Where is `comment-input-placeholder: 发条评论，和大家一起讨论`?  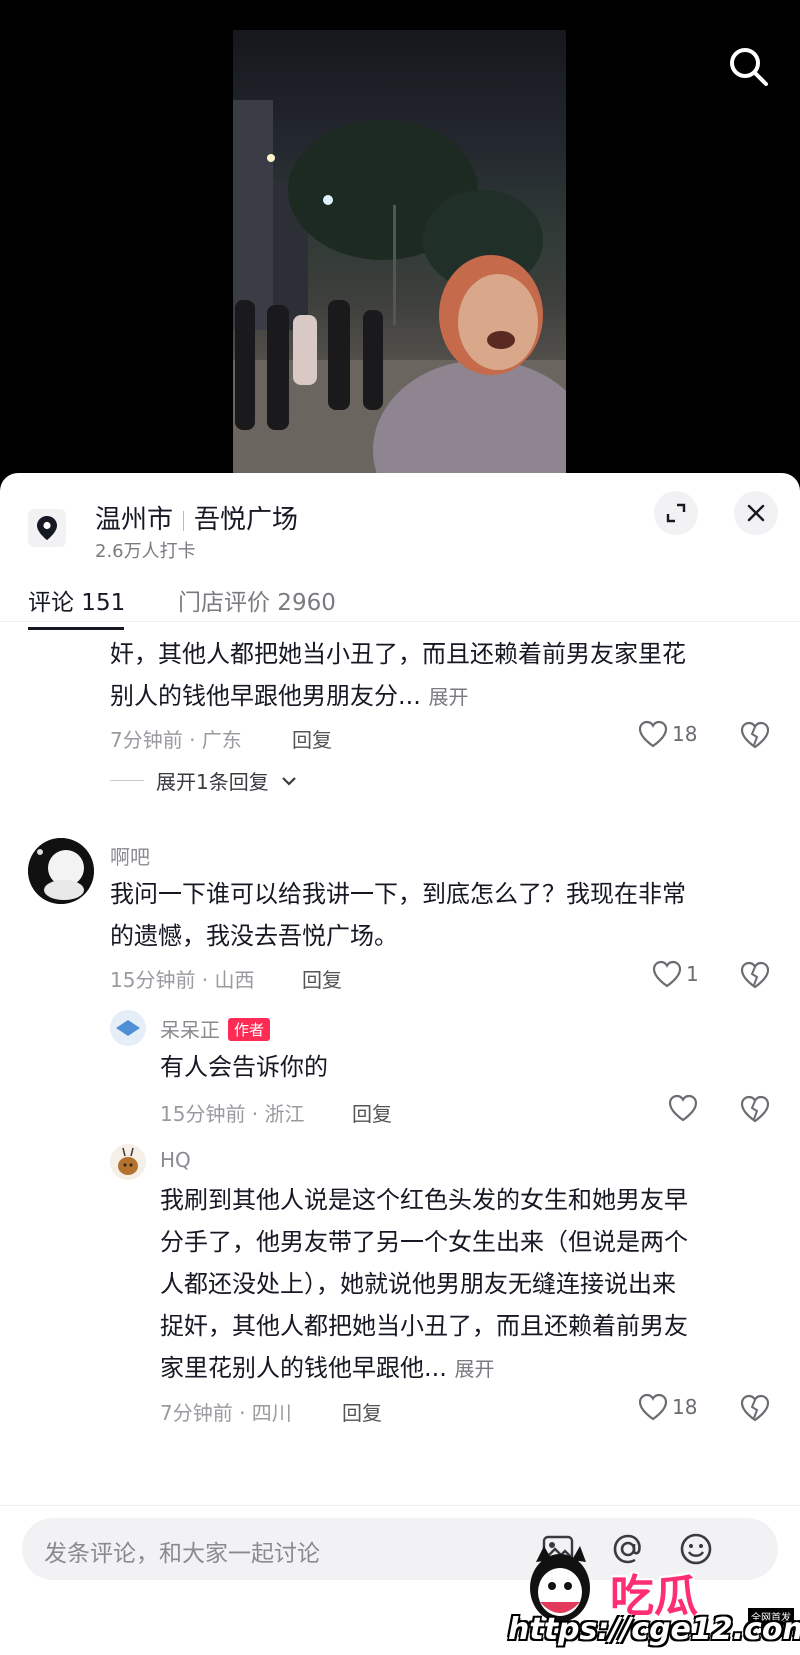 comment-input-placeholder: 发条评论，和大家一起讨论 is located at coordinates (182, 1551).